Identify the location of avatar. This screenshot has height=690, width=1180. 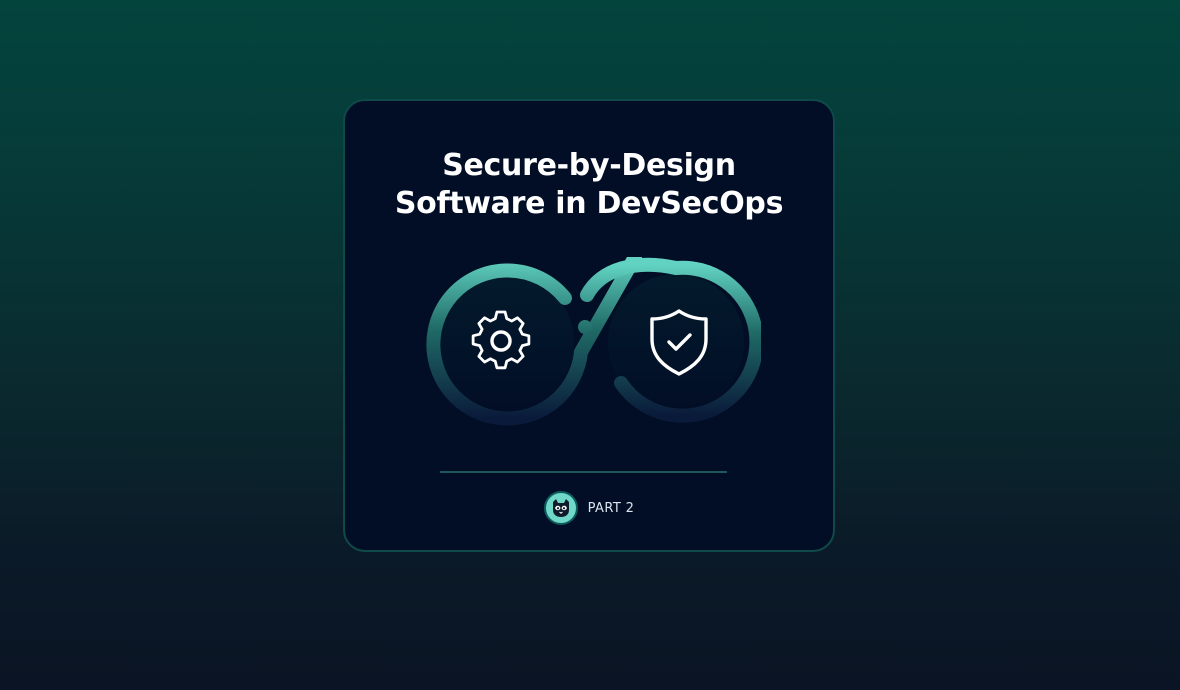
(560, 508).